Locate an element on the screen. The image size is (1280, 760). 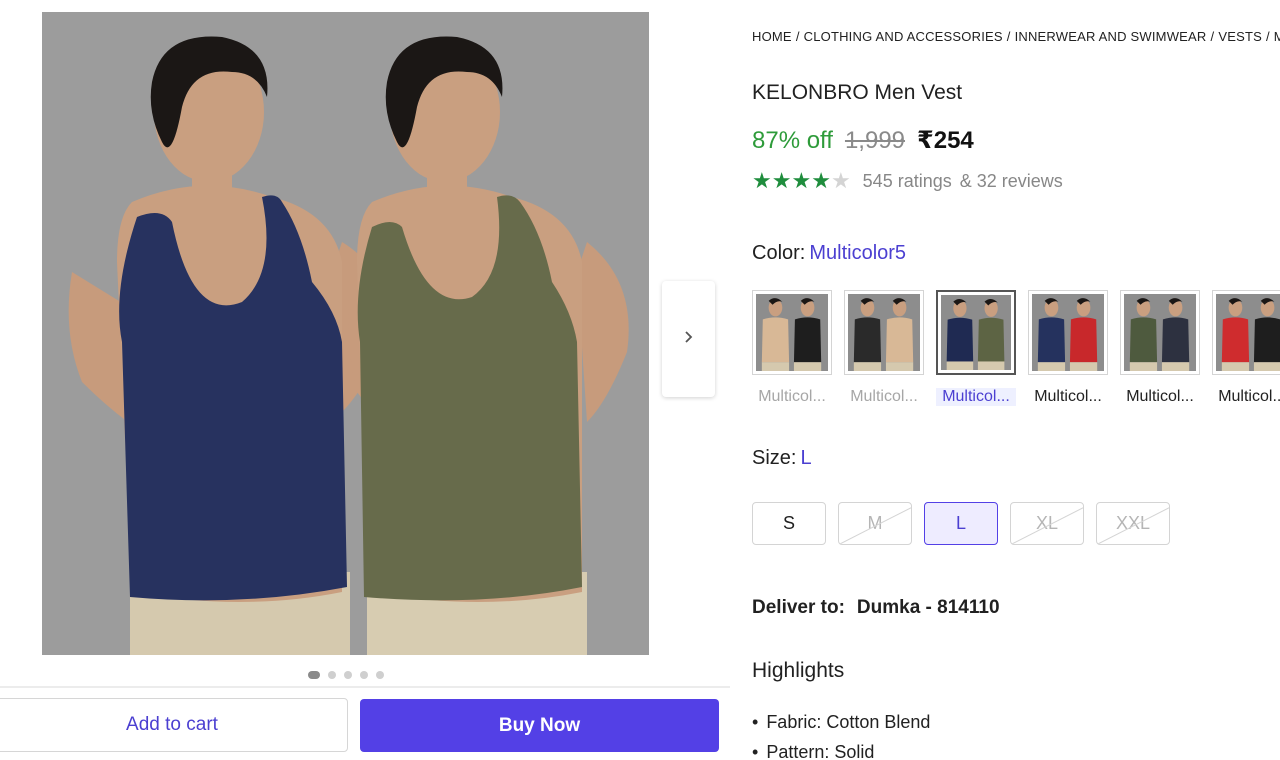
add-to-cart-button: Add to cart is located at coordinates (174, 725).